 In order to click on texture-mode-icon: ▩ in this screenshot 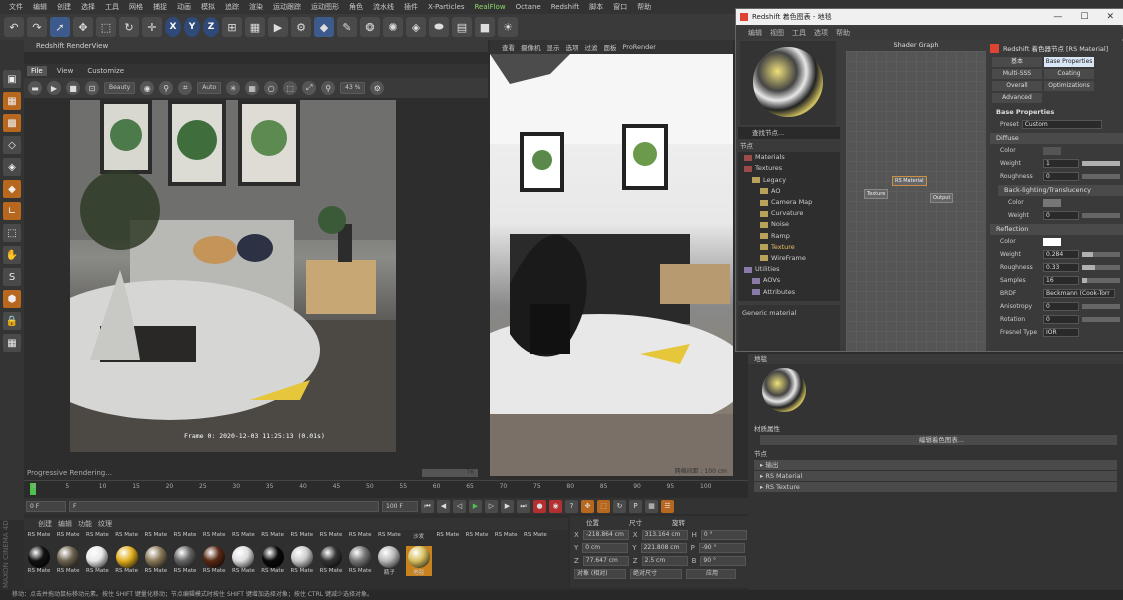, I will do `click(12, 123)`.